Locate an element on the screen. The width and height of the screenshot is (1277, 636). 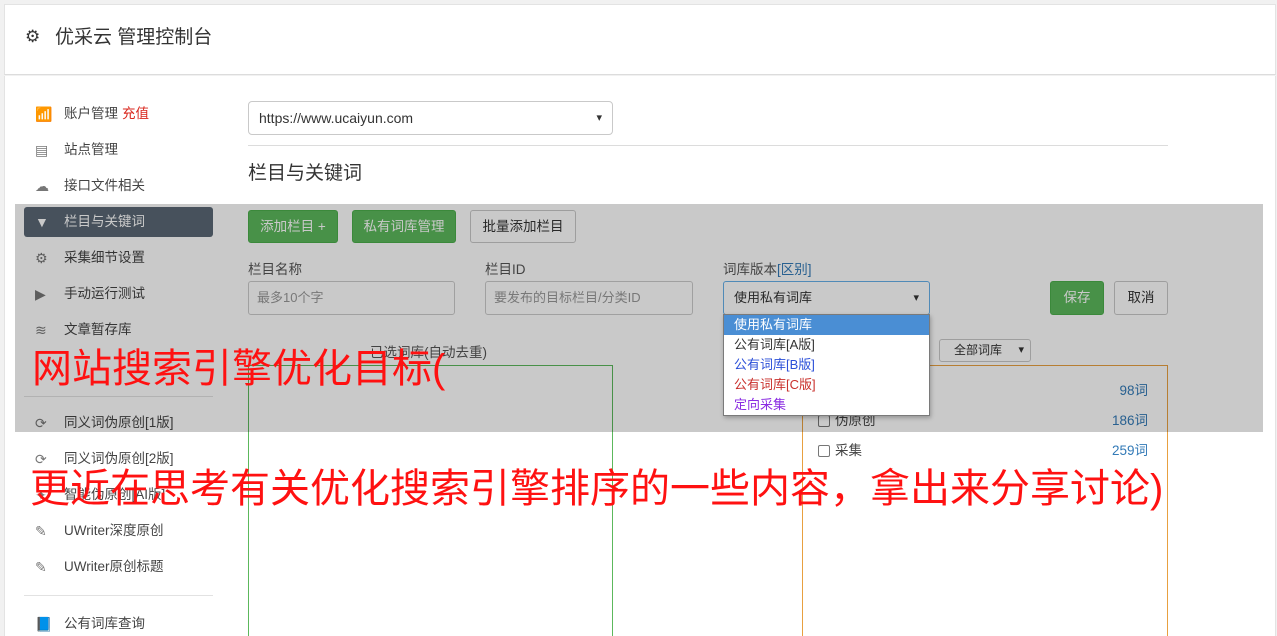
sidebar-item-account: 📶 账户管理 充值 is located at coordinates (118, 114).